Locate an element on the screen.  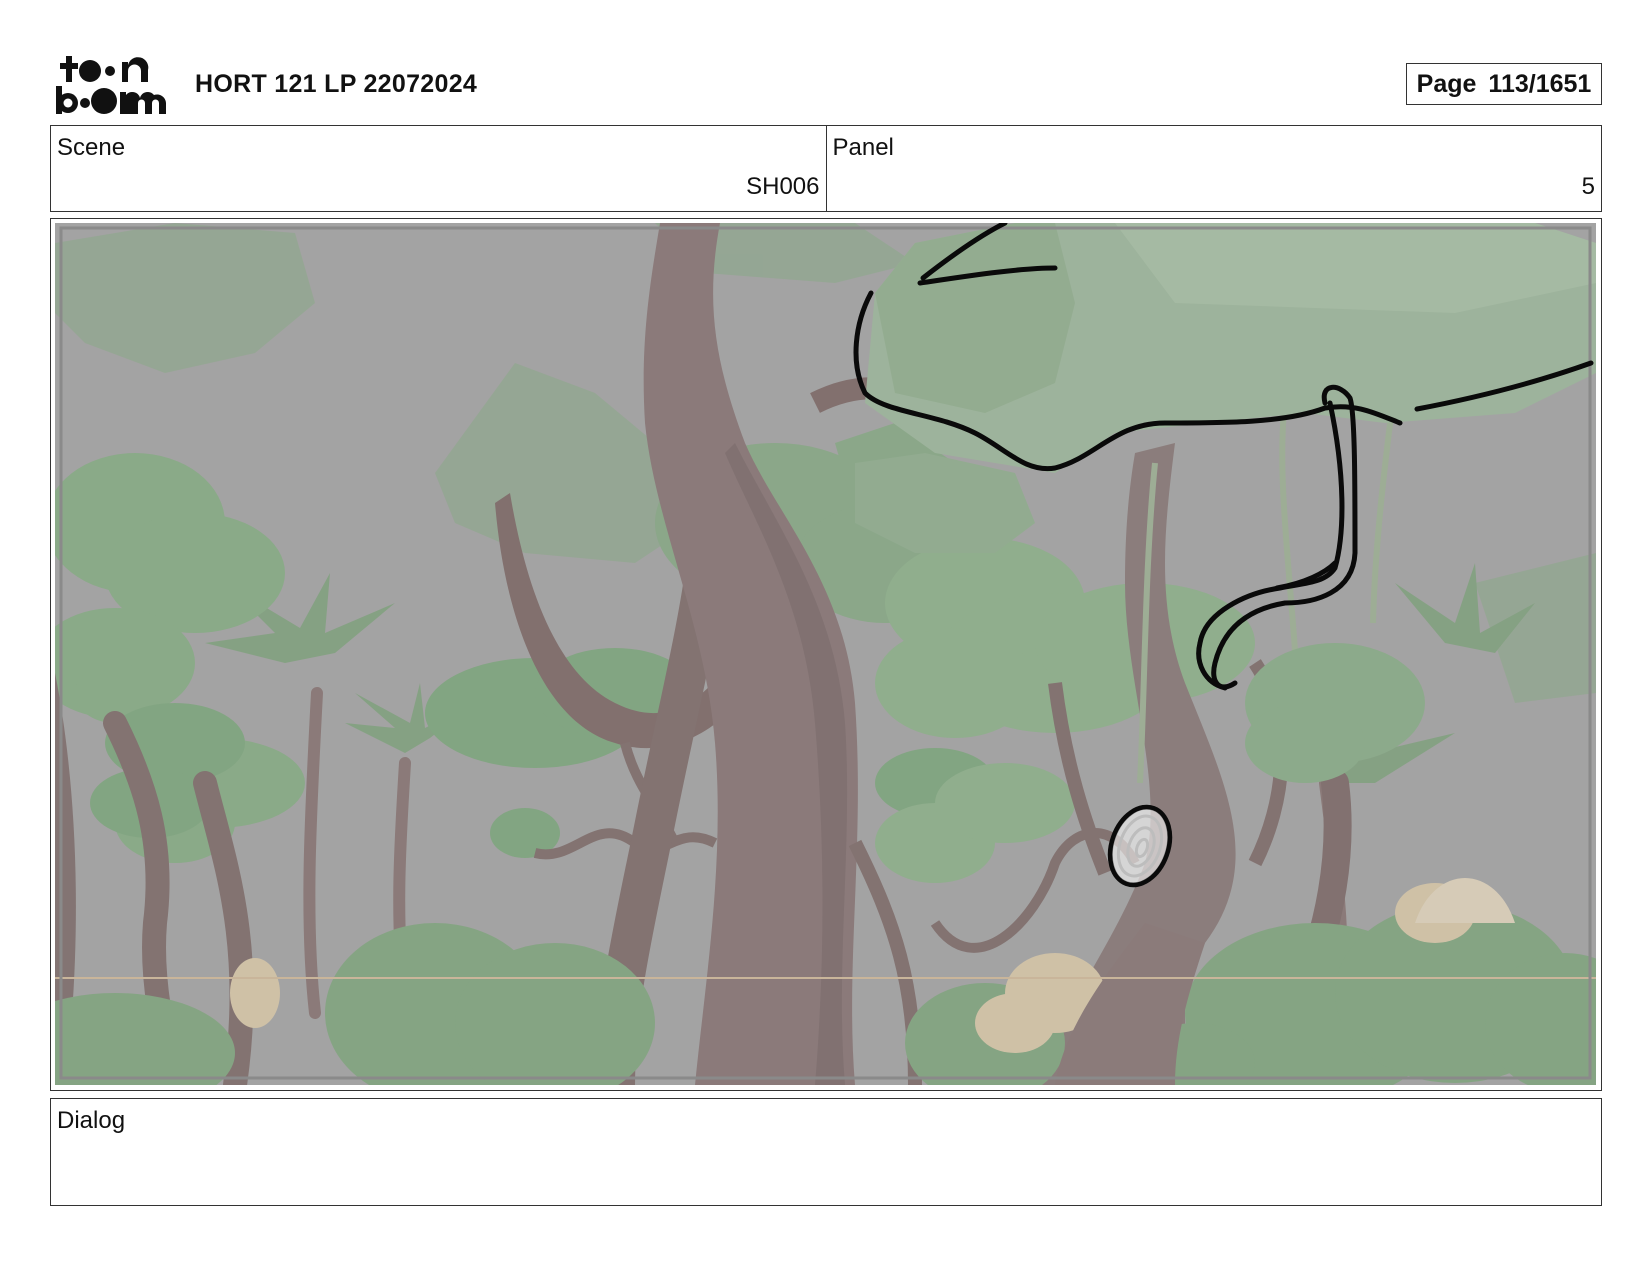
dialog-box: Dialog is located at coordinates (826, 1152).